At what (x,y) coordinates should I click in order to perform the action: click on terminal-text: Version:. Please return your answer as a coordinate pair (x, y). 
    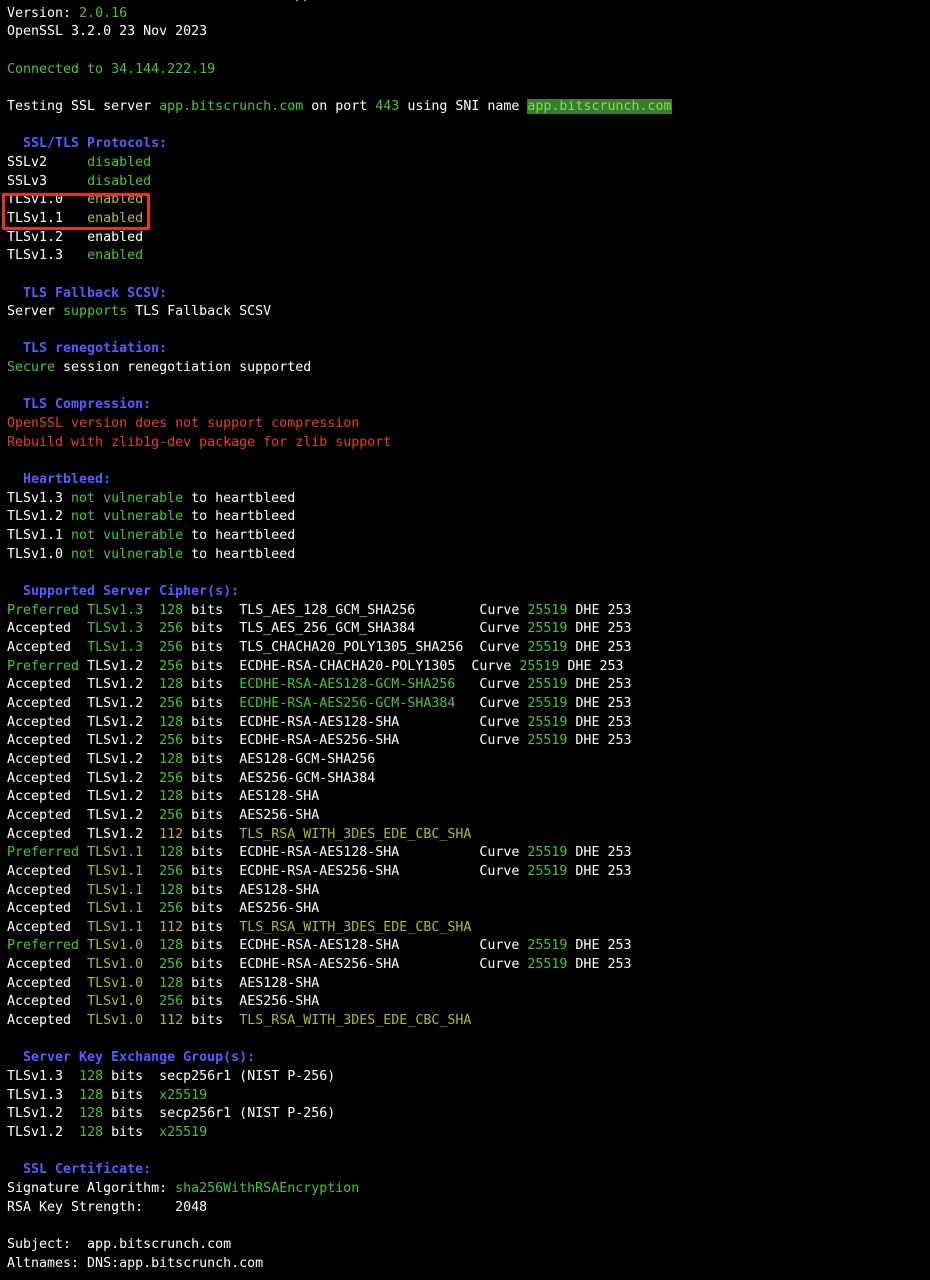
    Looking at the image, I should click on (43, 13).